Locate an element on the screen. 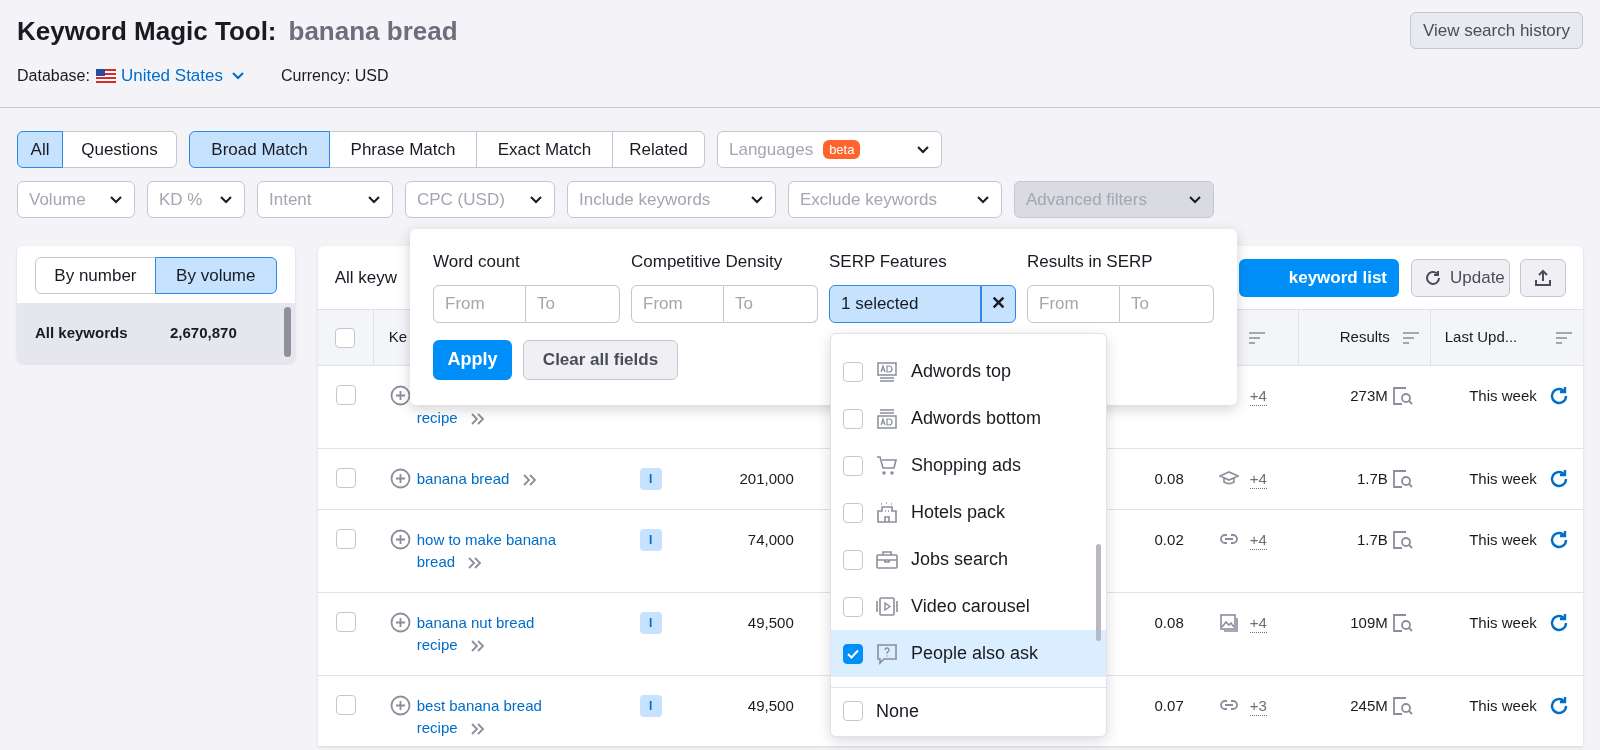 The image size is (1600, 750). export-button is located at coordinates (1543, 277).